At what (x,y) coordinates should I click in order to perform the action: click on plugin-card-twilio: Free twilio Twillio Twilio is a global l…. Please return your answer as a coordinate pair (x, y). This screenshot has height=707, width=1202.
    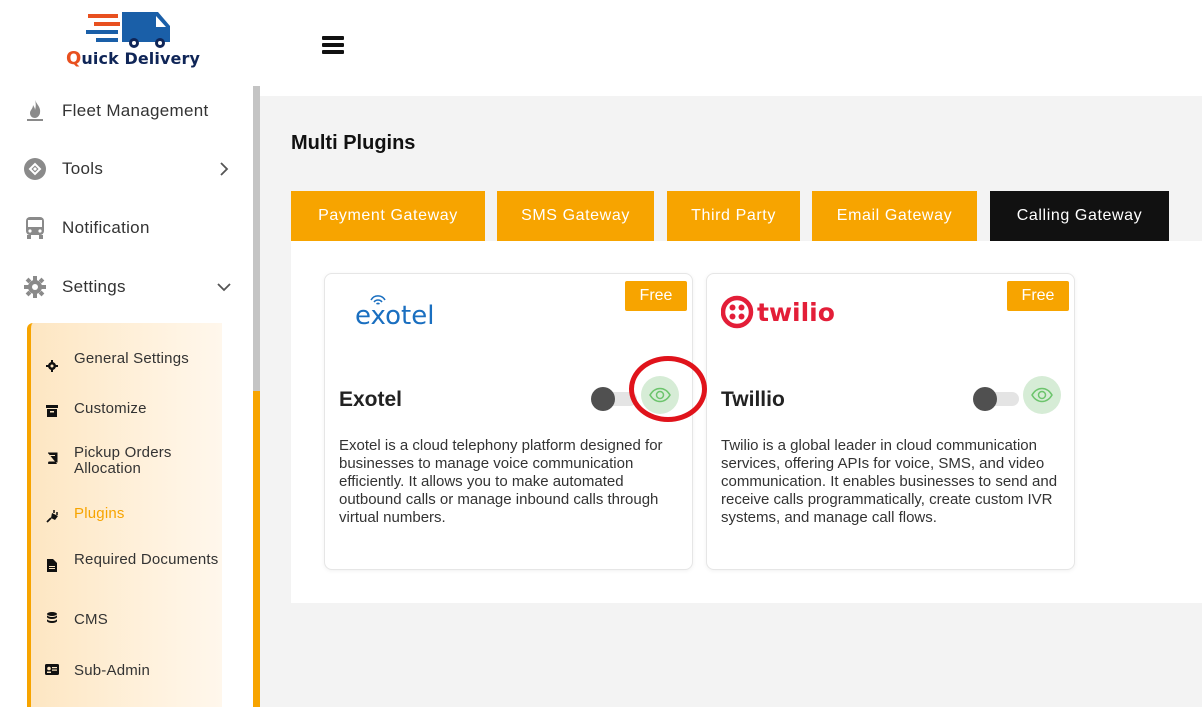
    Looking at the image, I should click on (890, 421).